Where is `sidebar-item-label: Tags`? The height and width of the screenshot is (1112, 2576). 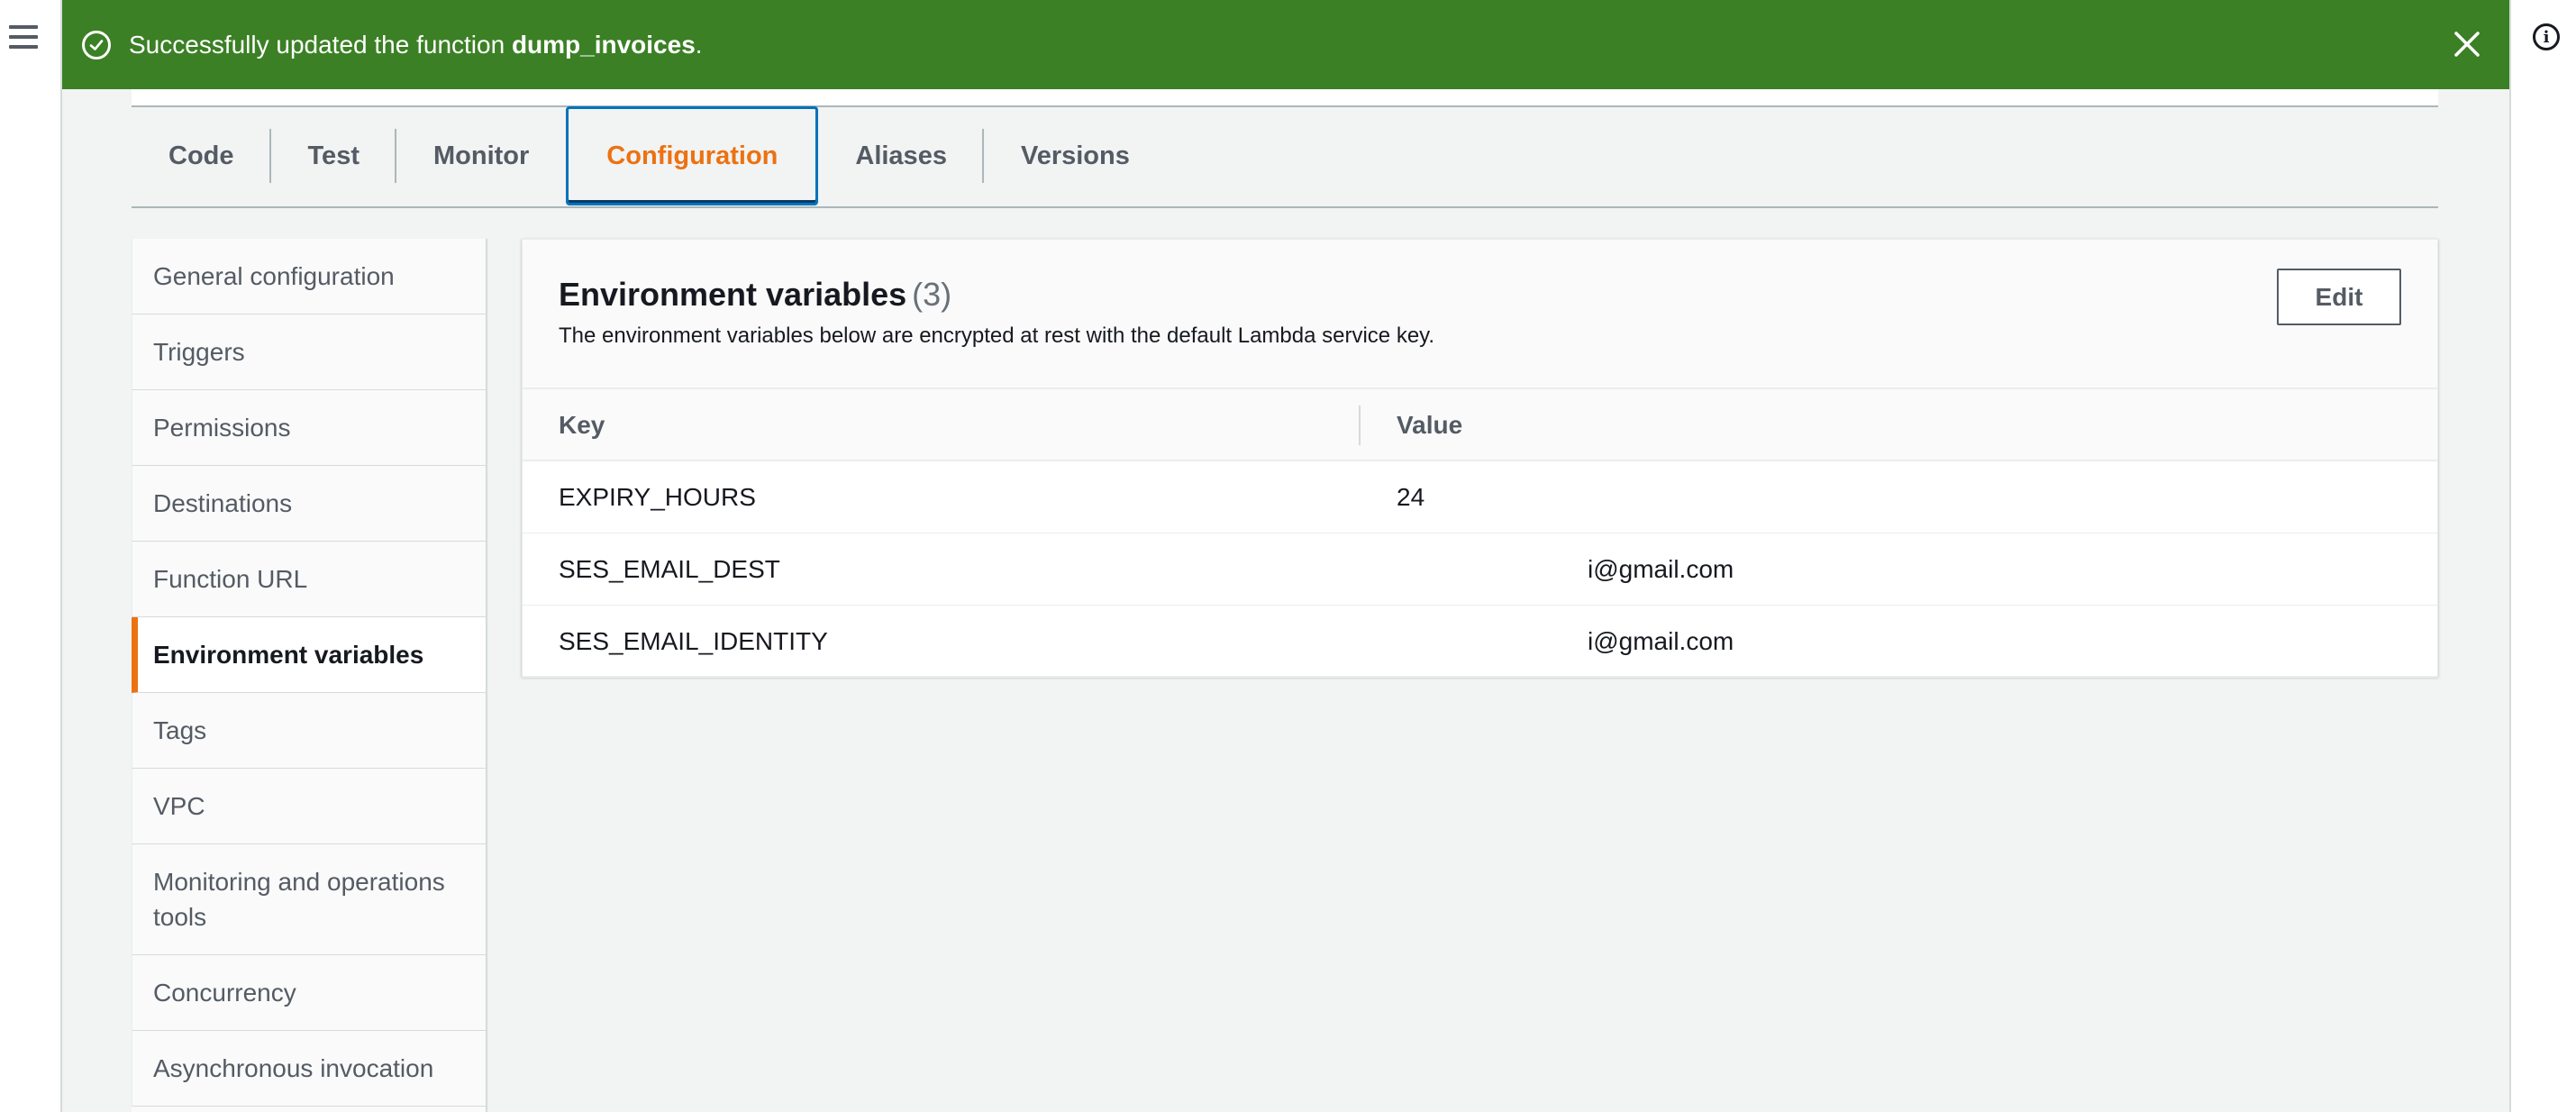 sidebar-item-label: Tags is located at coordinates (180, 730).